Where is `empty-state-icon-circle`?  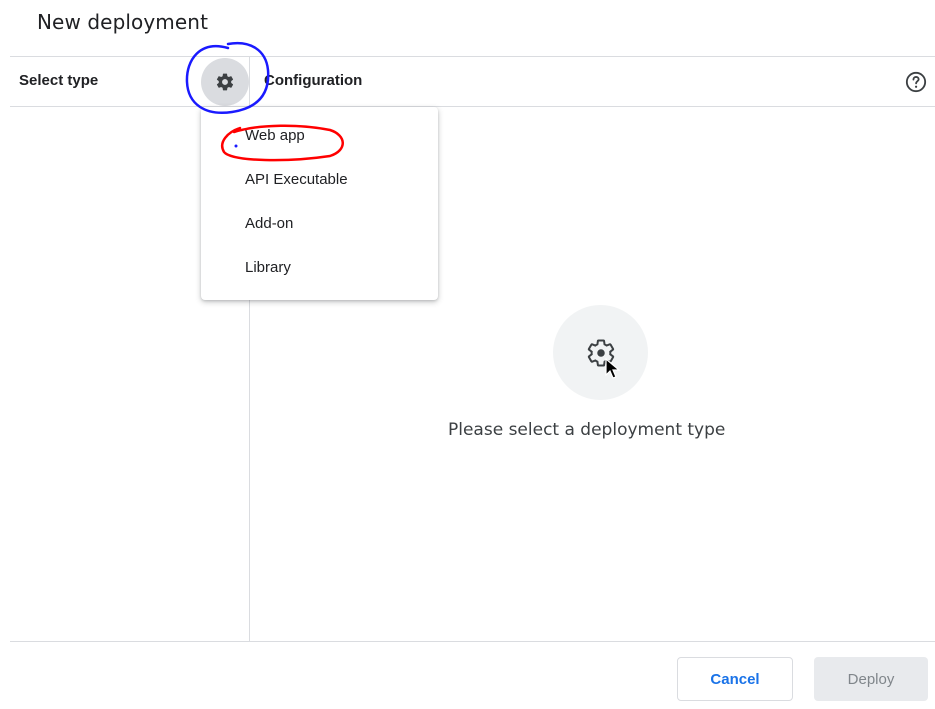 empty-state-icon-circle is located at coordinates (600, 352).